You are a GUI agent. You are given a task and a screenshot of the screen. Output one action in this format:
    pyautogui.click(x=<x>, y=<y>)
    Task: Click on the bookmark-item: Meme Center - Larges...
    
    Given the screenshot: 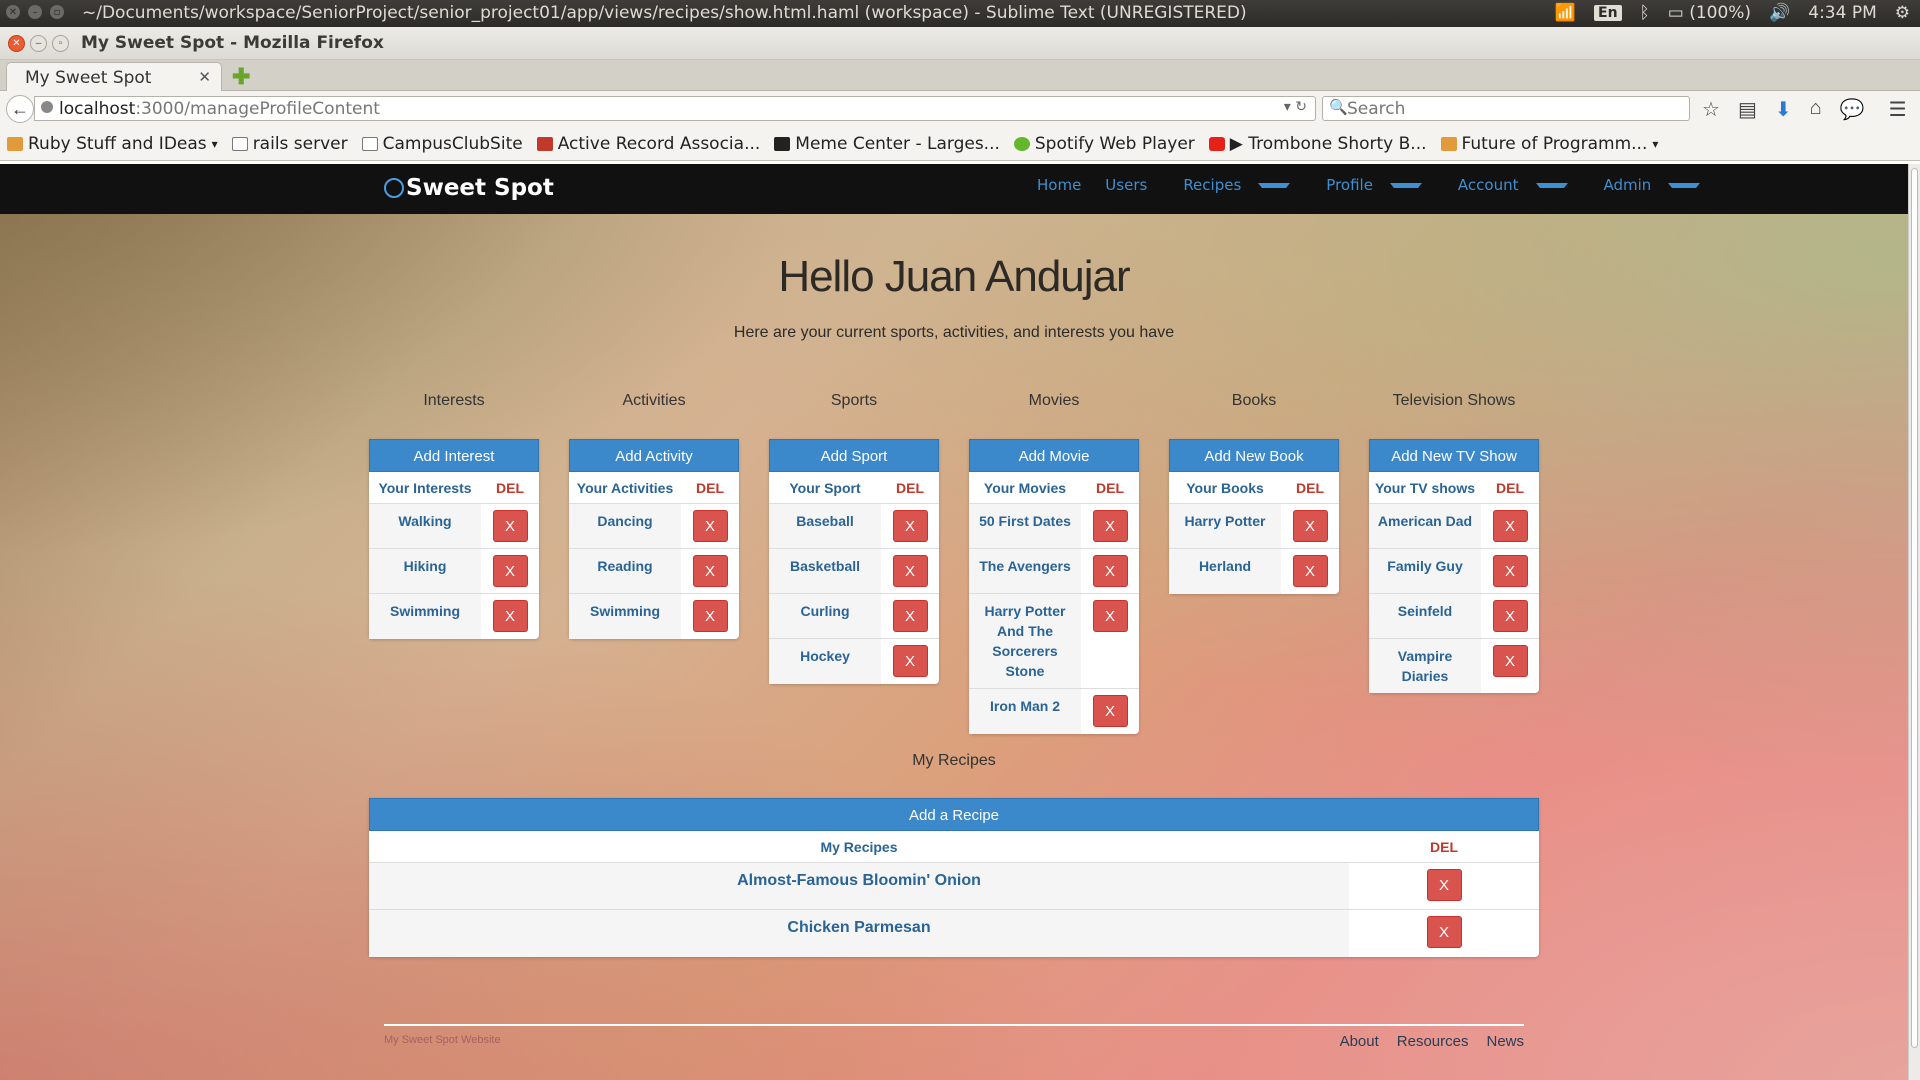 What is the action you would take?
    pyautogui.click(x=887, y=144)
    